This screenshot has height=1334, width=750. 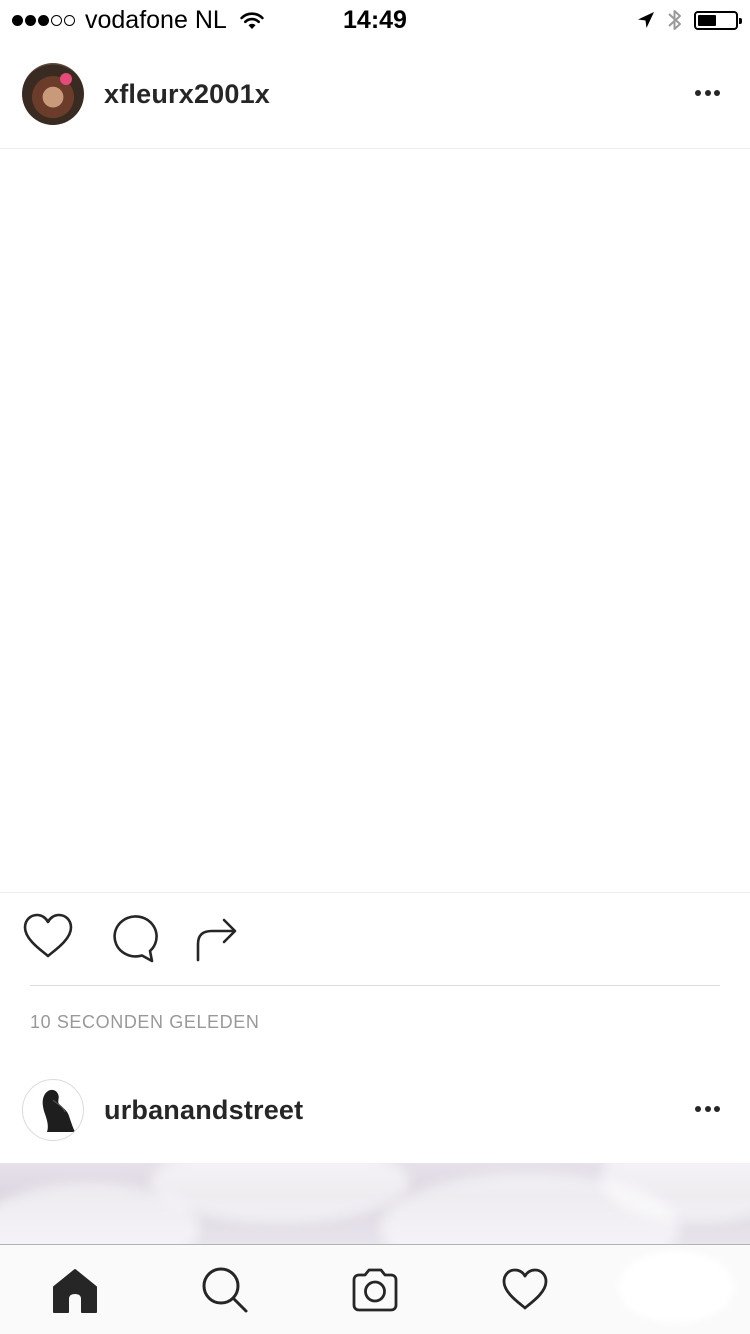 I want to click on battery-fill, so click(x=707, y=20).